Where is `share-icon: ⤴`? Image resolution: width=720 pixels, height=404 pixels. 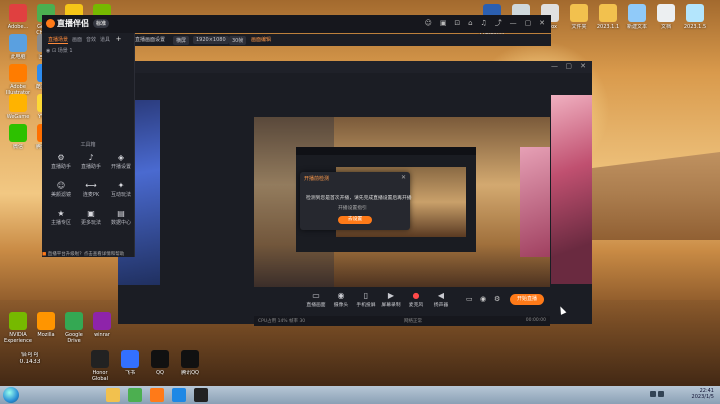
share-icon: ⤴ is located at coordinates (498, 23).